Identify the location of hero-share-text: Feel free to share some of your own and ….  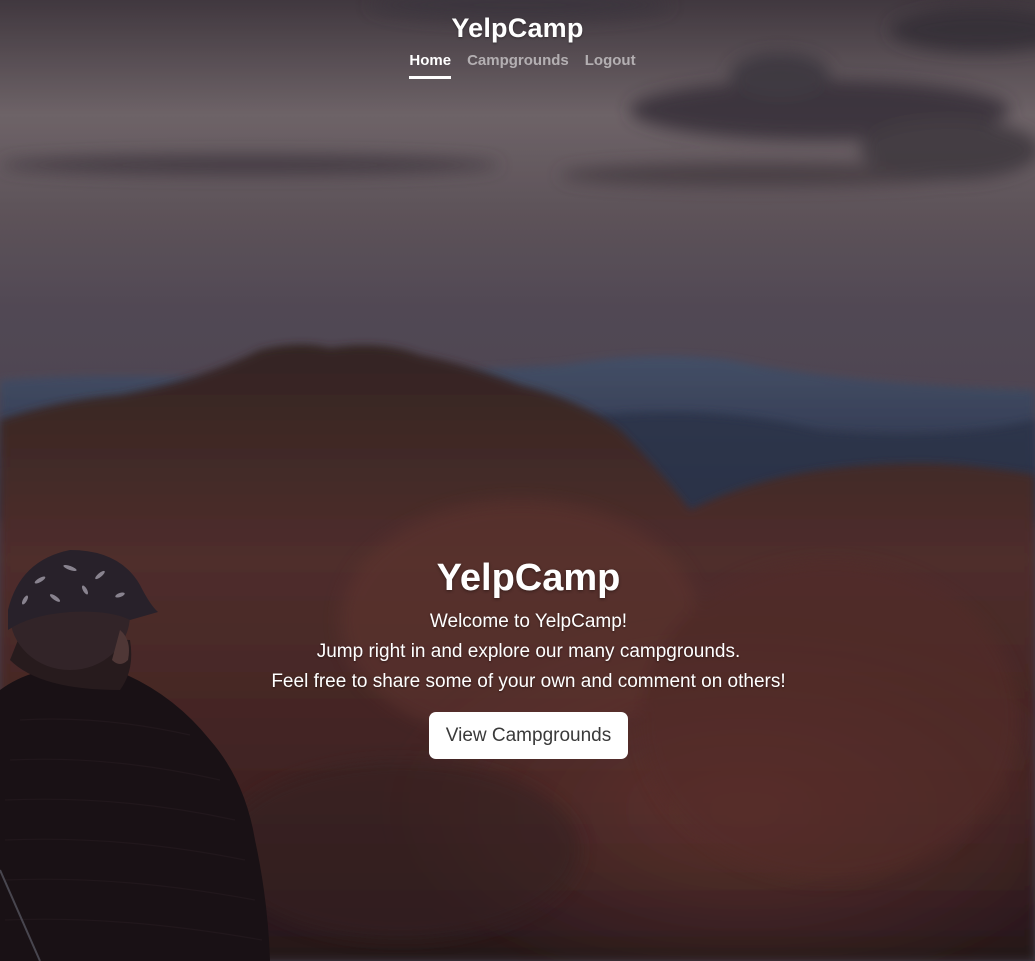
(528, 681).